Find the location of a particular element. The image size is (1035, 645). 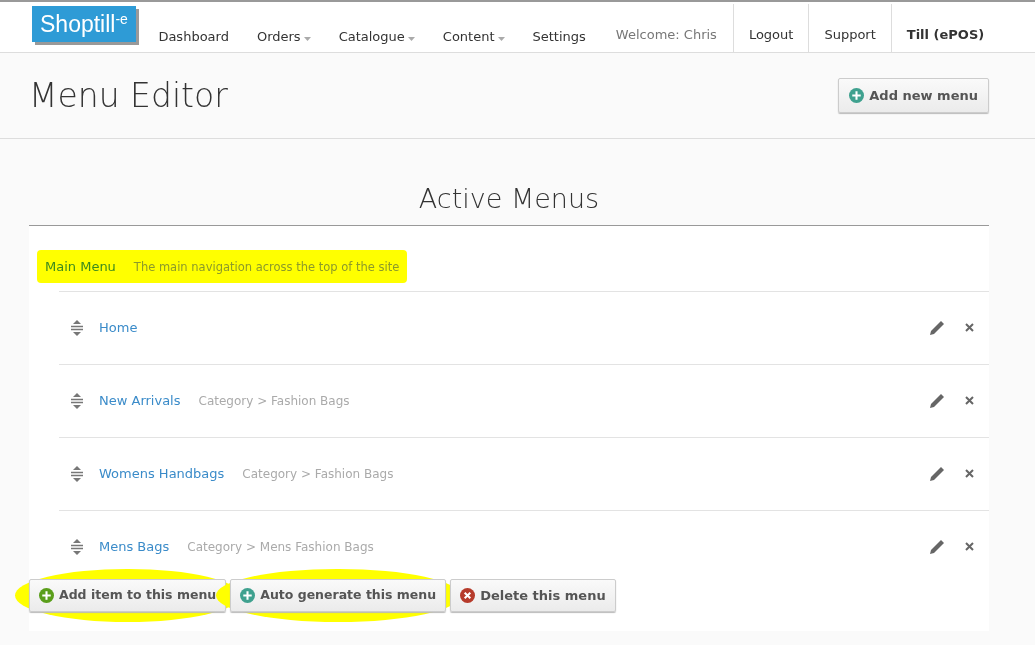

nav-link: Content is located at coordinates (473, 27).